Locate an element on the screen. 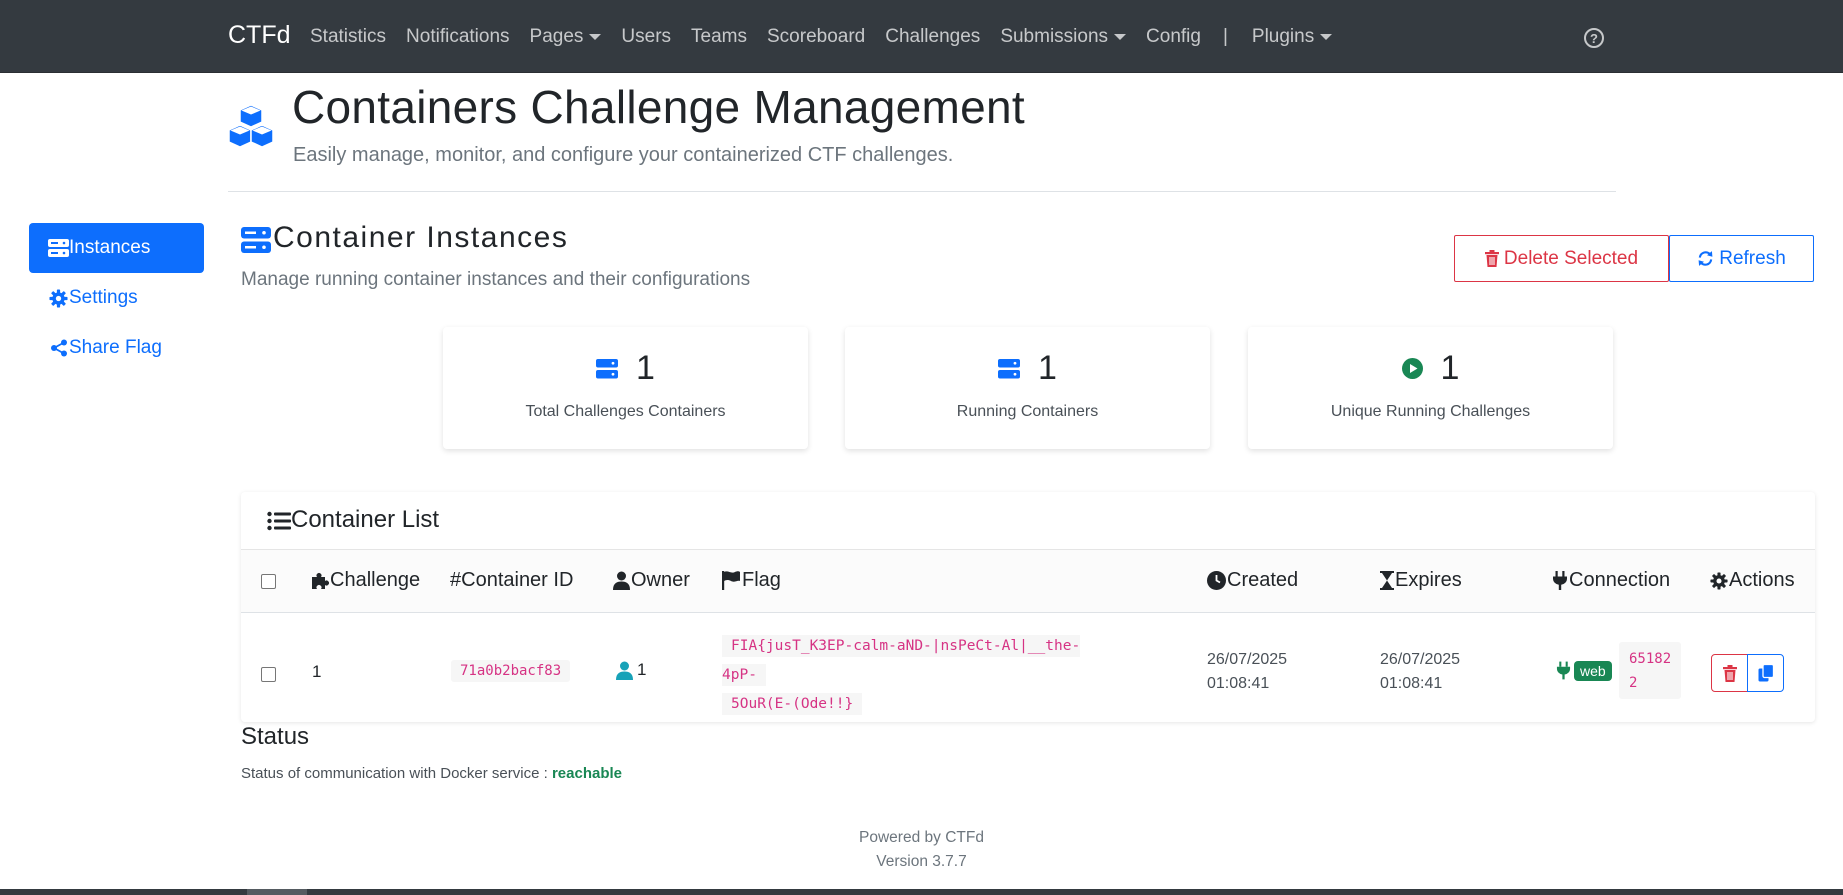 This screenshot has width=1843, height=895. column-created: Created is located at coordinates (1252, 580).